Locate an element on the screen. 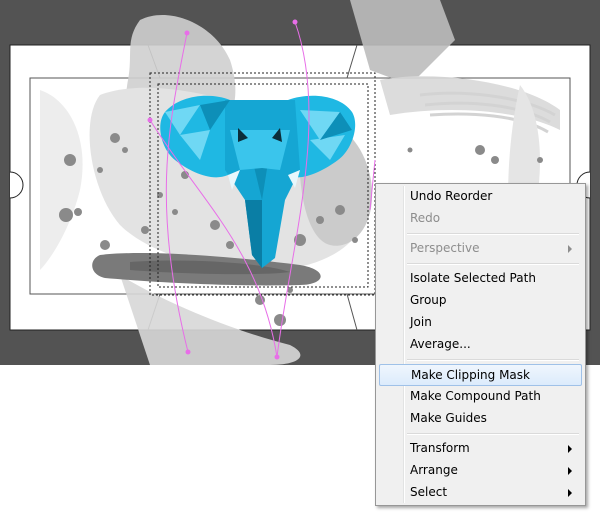 Image resolution: width=600 pixels, height=518 pixels. menu-item-make-clipping-mask: Make Clipping Mask is located at coordinates (480, 375).